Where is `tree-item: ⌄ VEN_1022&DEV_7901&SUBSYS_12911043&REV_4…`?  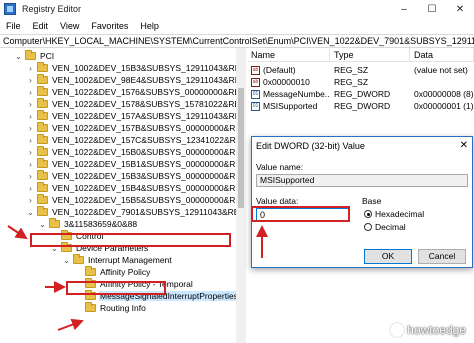
tree-item: ⌄ VEN_1022&DEV_7901&SUBSYS_12911043&REV_4… is located at coordinates (135, 212).